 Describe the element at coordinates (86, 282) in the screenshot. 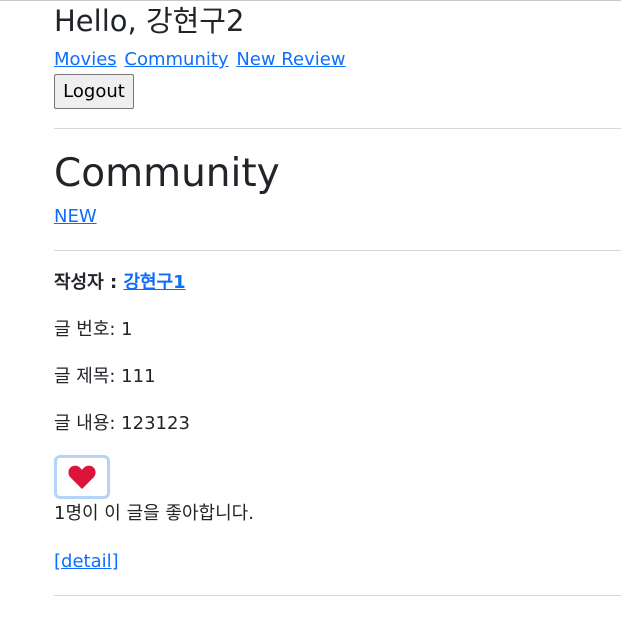

I see `author-label: 작성자 :` at that location.